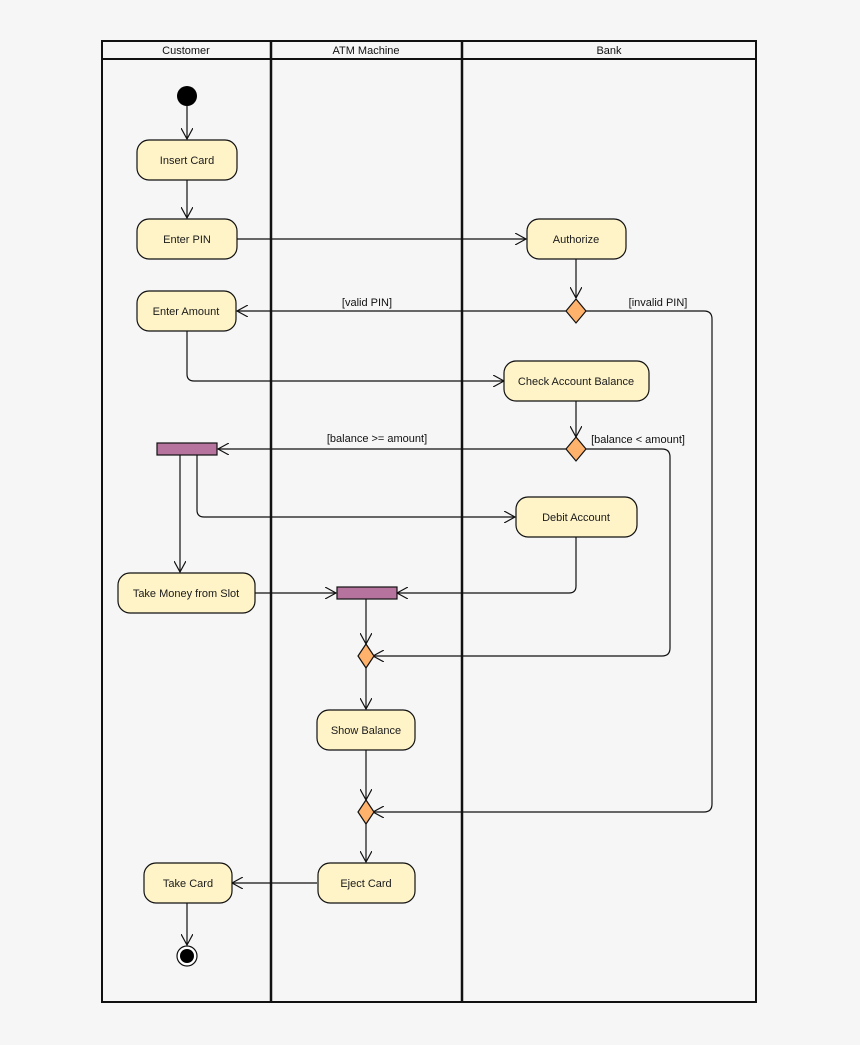  Describe the element at coordinates (377, 439) in the screenshot. I see `guard-balance-ok: [balance >= amount]` at that location.